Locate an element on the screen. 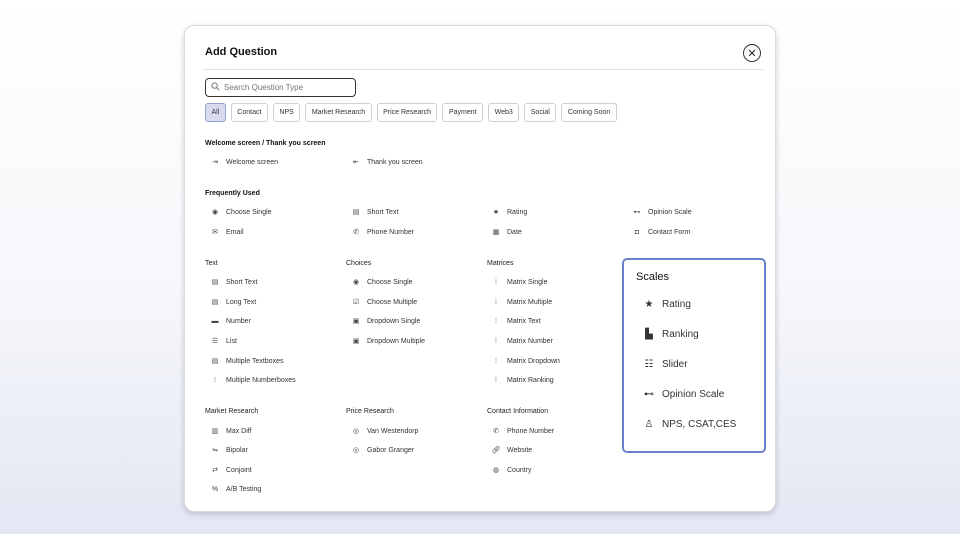  envelope-icon: ✉ is located at coordinates (215, 232).